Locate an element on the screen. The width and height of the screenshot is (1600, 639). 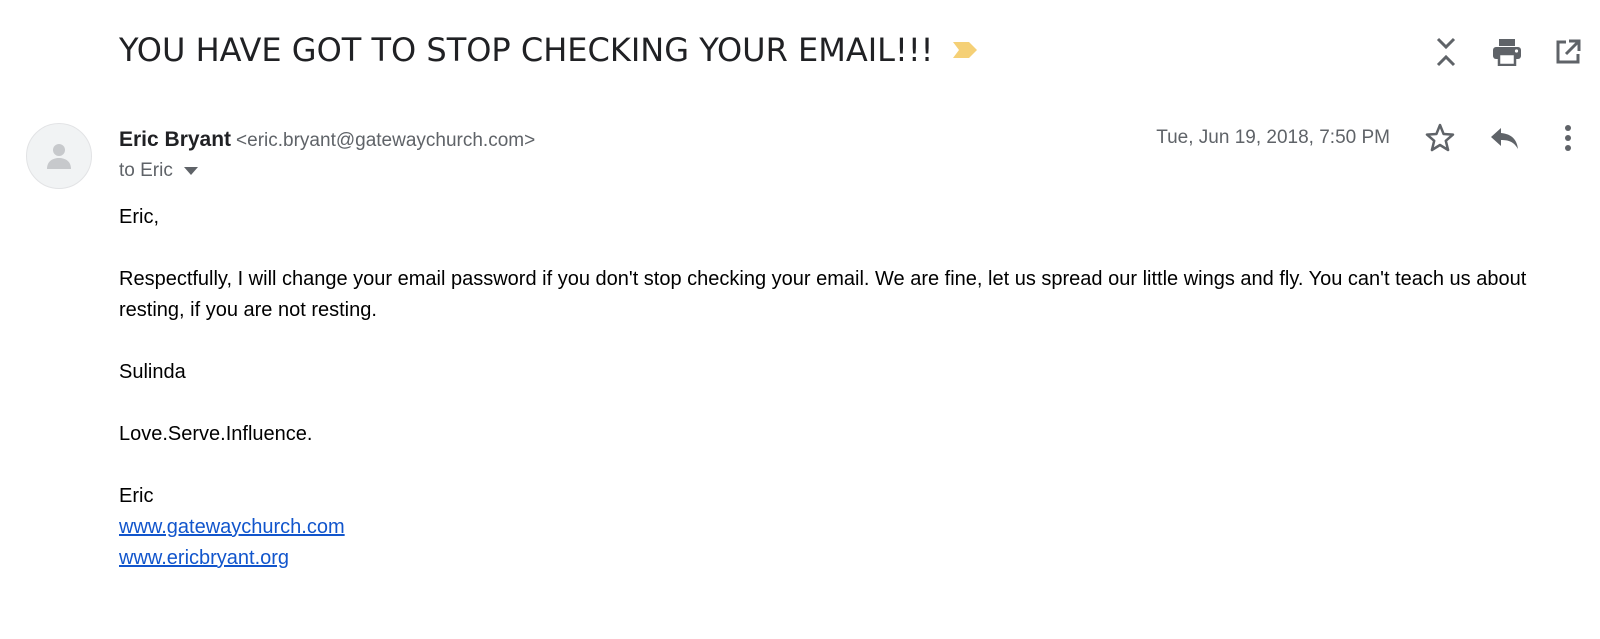
more-vert-icon is located at coordinates (1568, 138).